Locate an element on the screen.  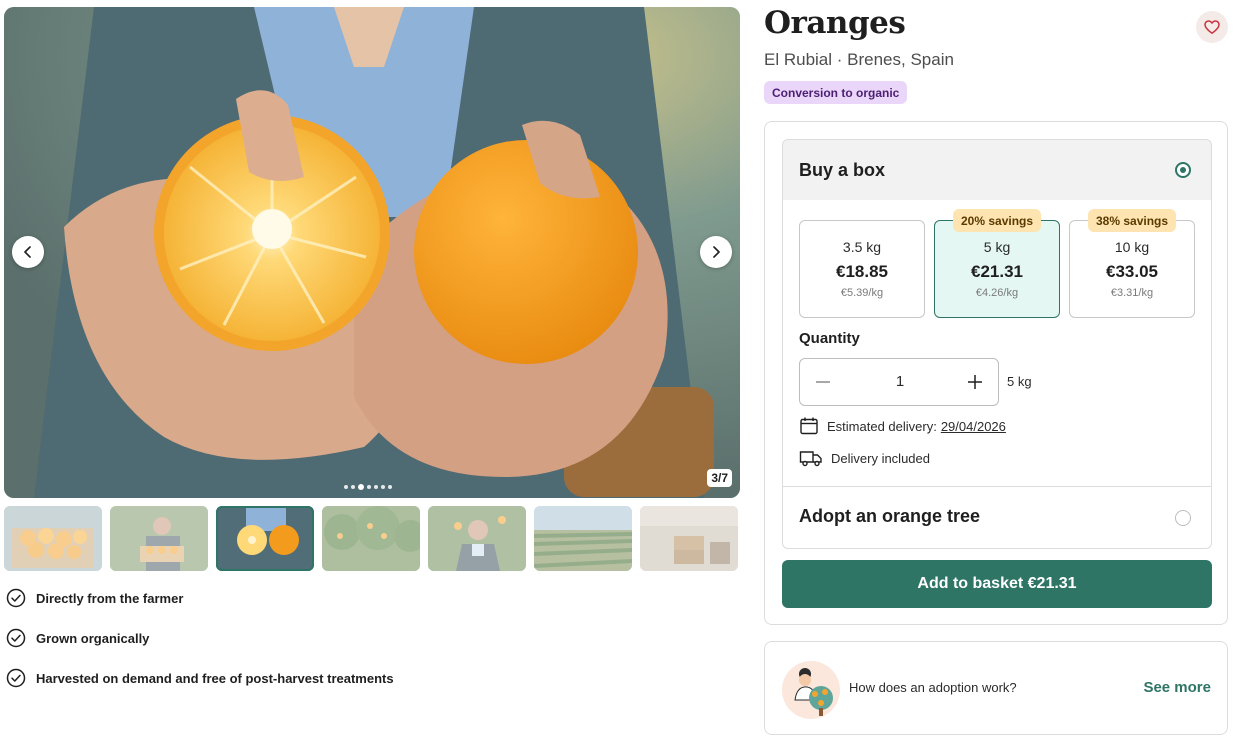
product-title: Oranges is located at coordinates (835, 23).